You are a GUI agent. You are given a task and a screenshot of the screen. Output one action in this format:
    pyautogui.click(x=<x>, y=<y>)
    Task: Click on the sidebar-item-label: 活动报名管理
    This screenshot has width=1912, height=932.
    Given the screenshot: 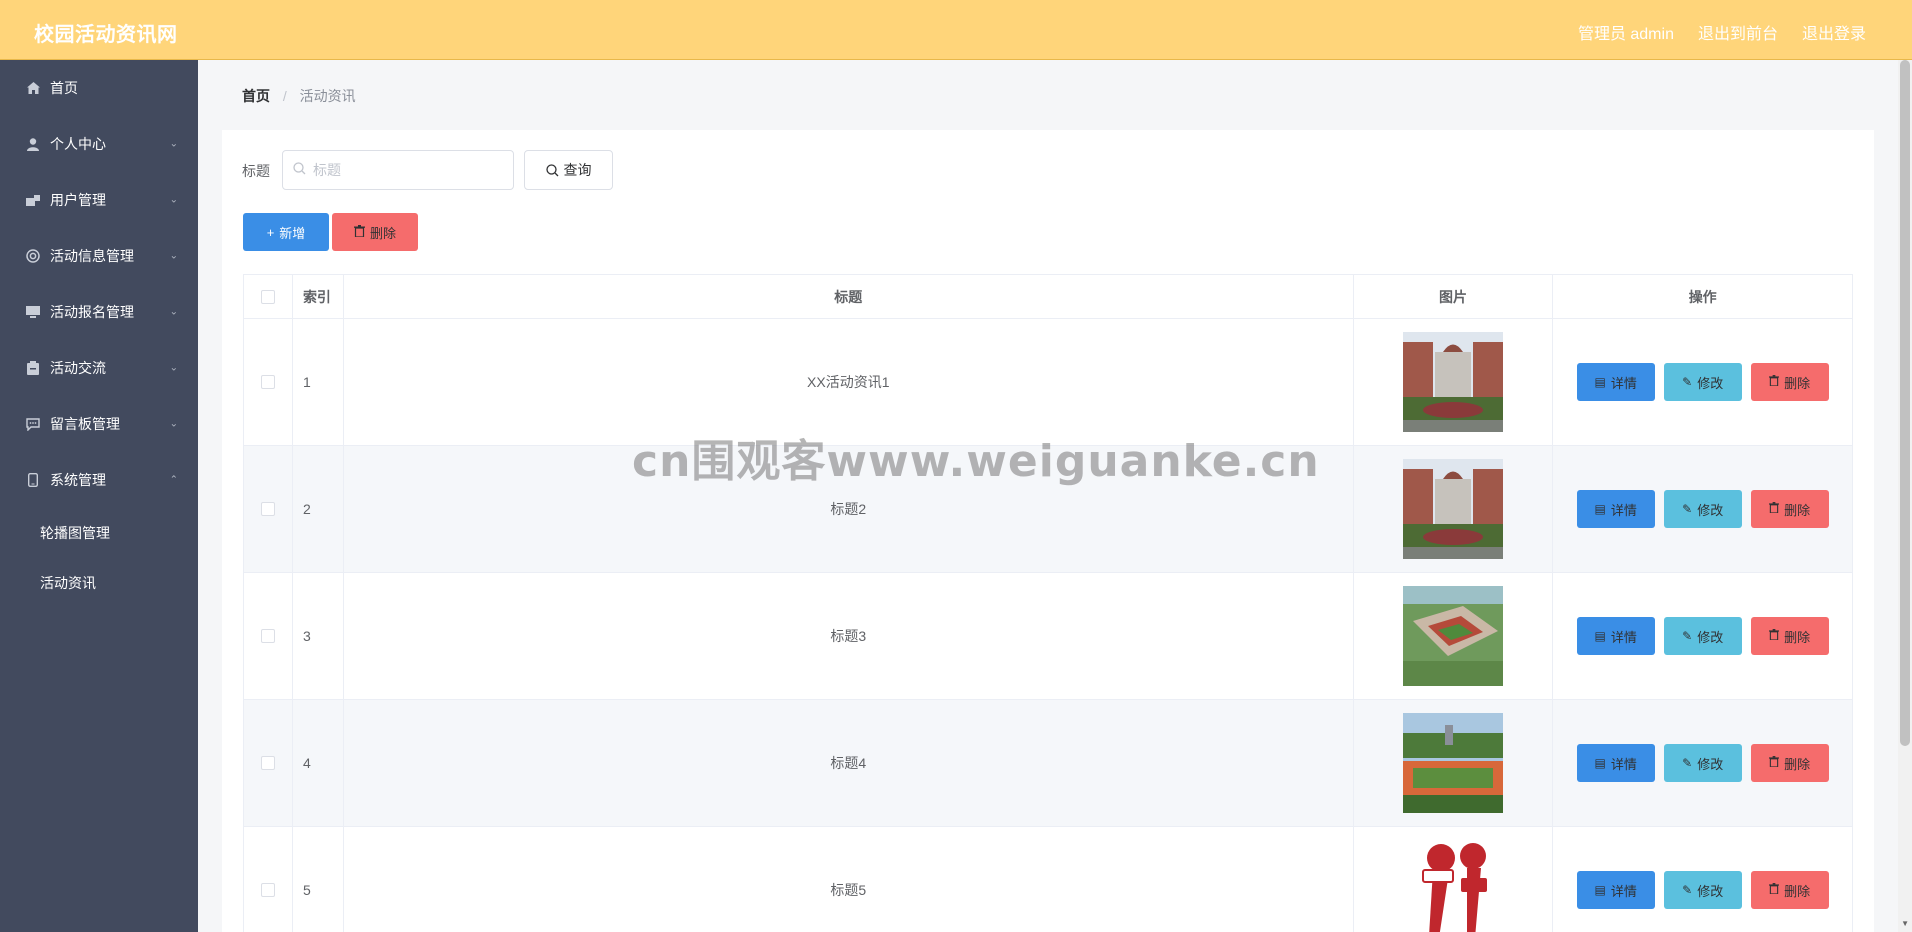 What is the action you would take?
    pyautogui.click(x=92, y=312)
    